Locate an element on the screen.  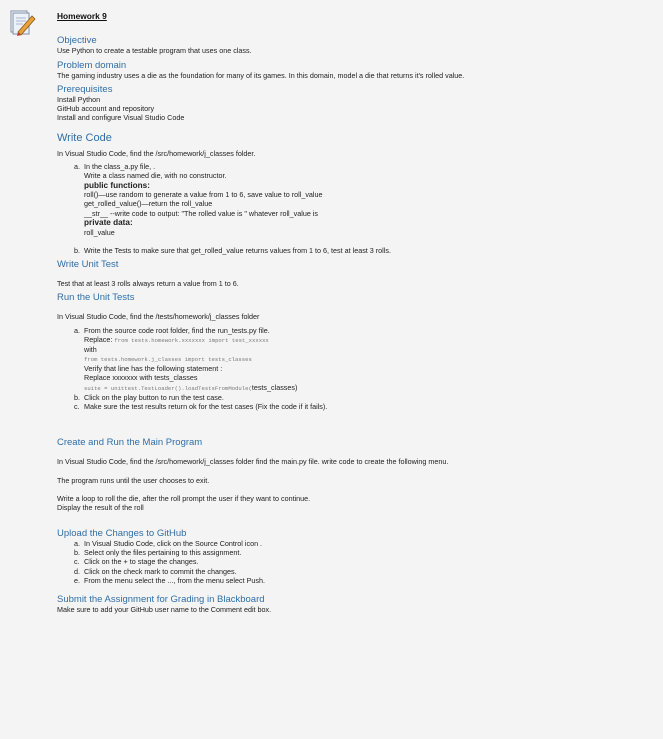
replace2-text: Replace xxxxxxx with tests_classes is located at coordinates (141, 378).